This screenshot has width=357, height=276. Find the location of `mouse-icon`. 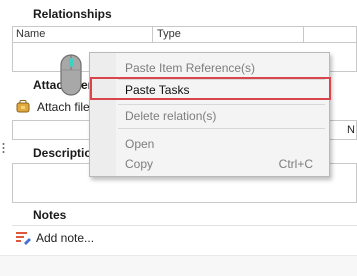

mouse-icon is located at coordinates (71, 75).